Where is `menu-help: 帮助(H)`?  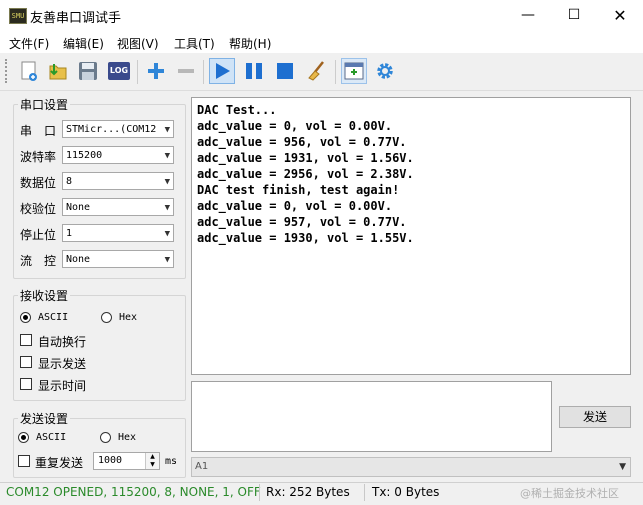 menu-help: 帮助(H) is located at coordinates (250, 43).